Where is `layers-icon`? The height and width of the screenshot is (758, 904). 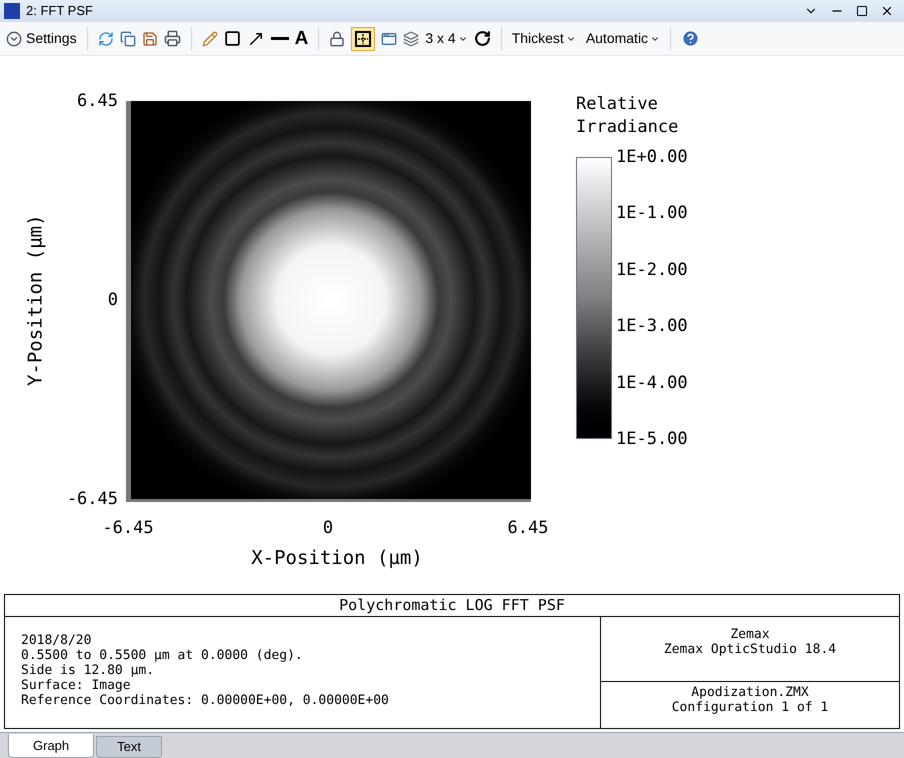 layers-icon is located at coordinates (411, 38).